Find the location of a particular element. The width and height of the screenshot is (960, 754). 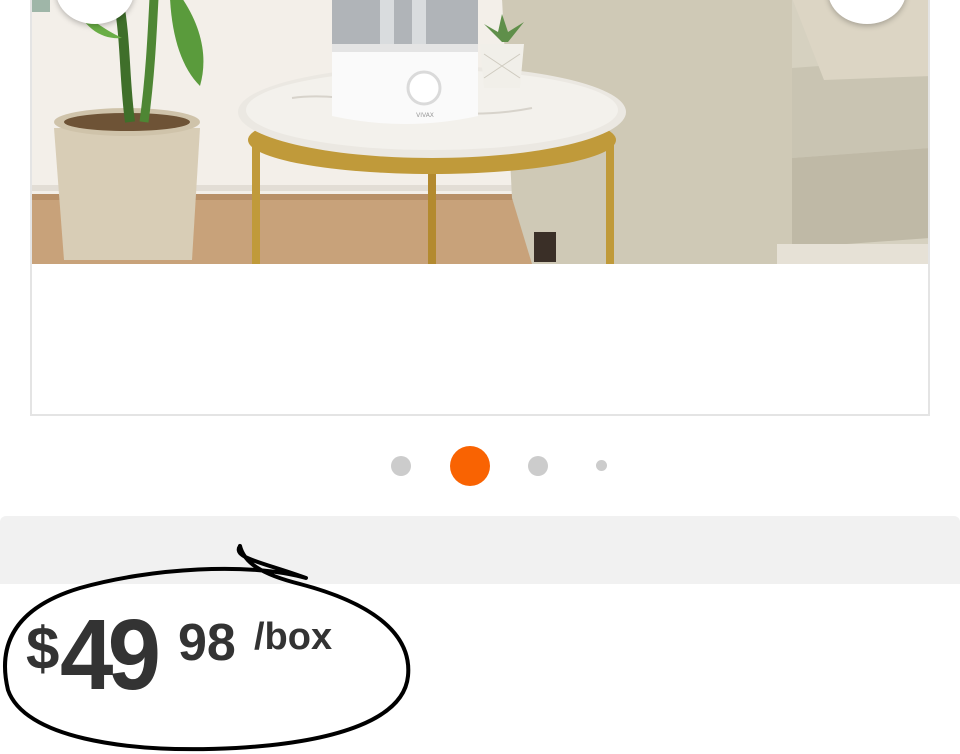

price-dollars: 49 is located at coordinates (110, 655).